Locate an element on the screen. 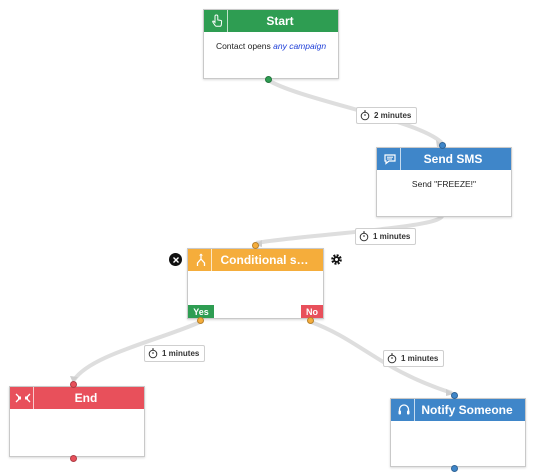 The image size is (536, 475). send-sms-node-title: Send SMS is located at coordinates (453, 159).